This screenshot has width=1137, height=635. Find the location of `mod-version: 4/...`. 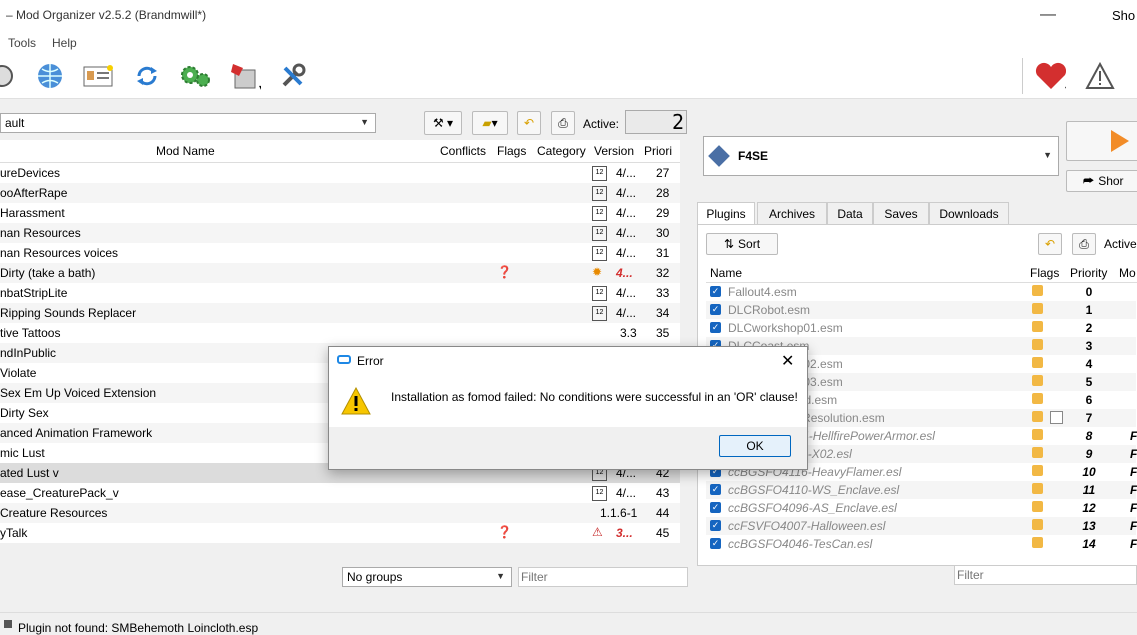

mod-version: 4/... is located at coordinates (626, 253).